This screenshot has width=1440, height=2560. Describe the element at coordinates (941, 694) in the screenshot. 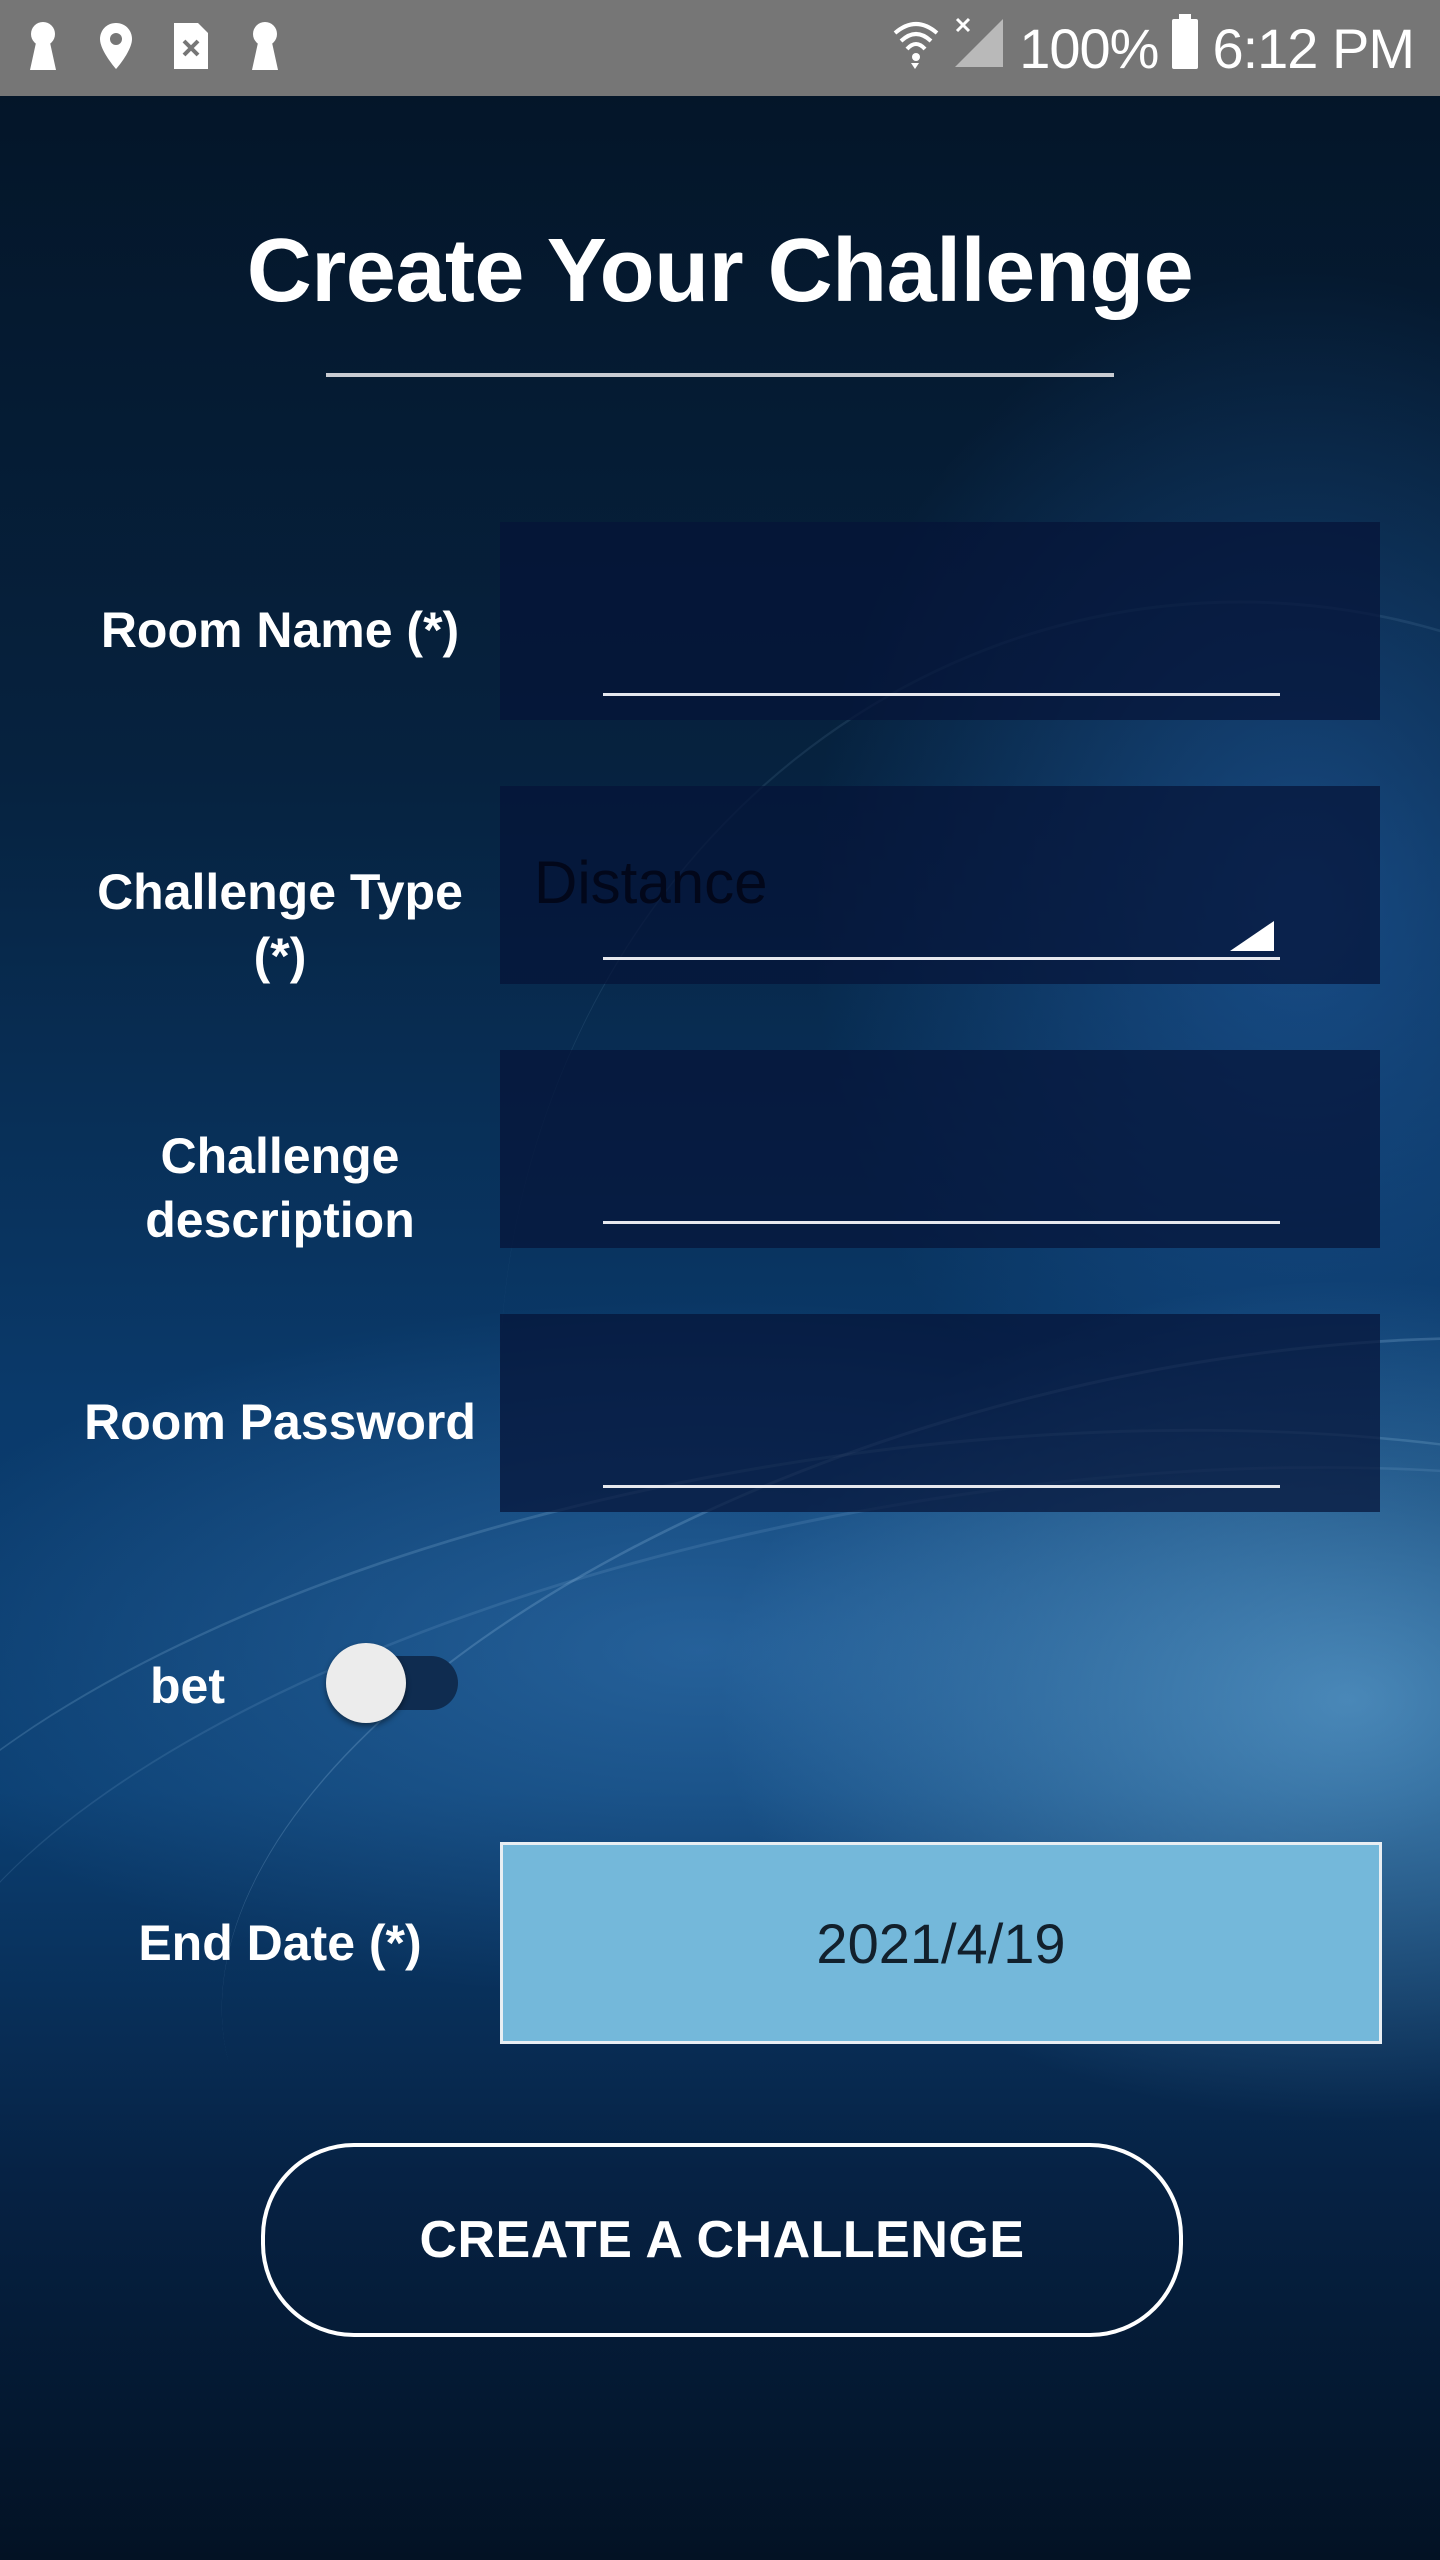

I see `room-name-underline` at that location.